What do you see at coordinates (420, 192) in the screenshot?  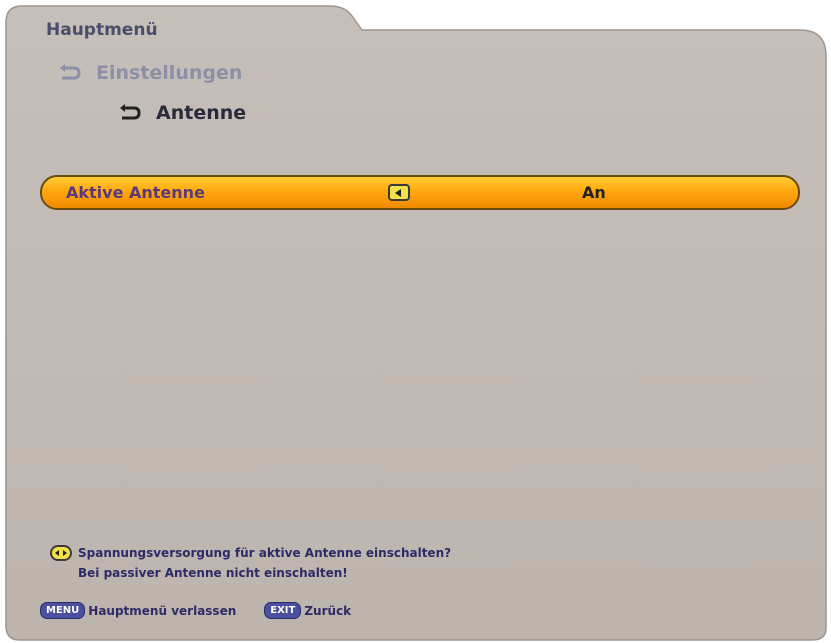 I see `setting-row-aktive-antenne: Aktive Antenne An` at bounding box center [420, 192].